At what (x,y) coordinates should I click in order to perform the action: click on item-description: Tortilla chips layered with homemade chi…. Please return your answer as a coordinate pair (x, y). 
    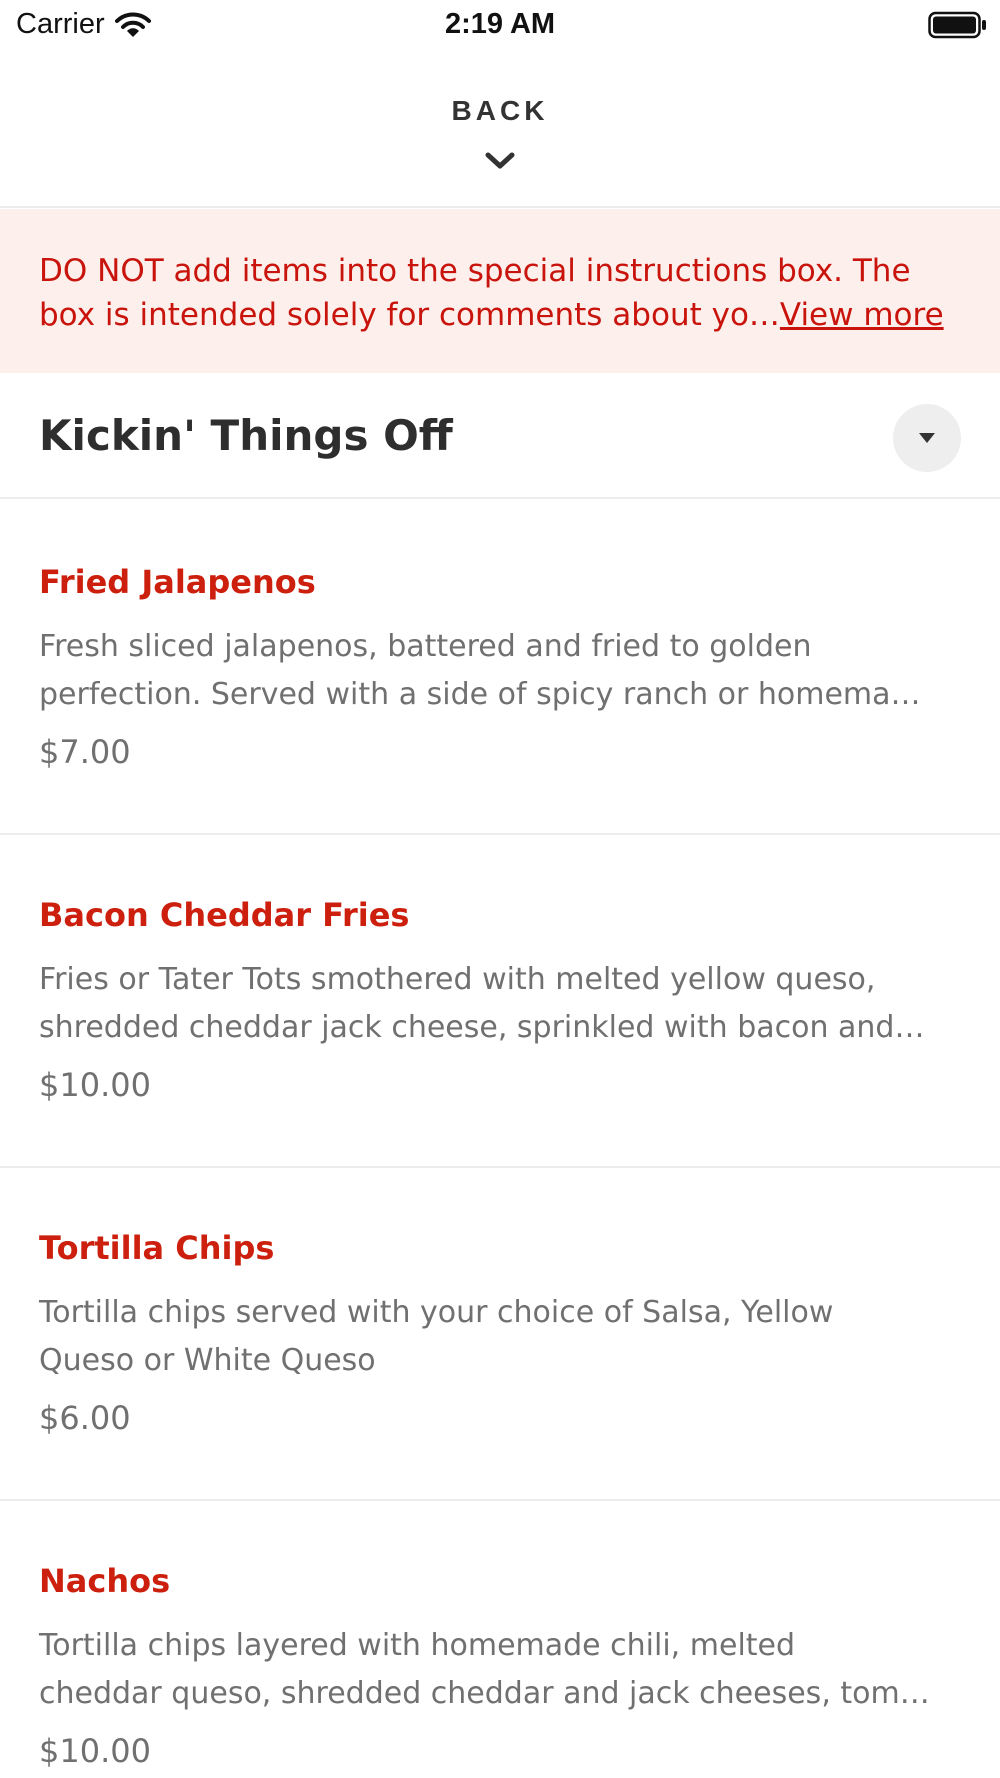
    Looking at the image, I should click on (484, 1669).